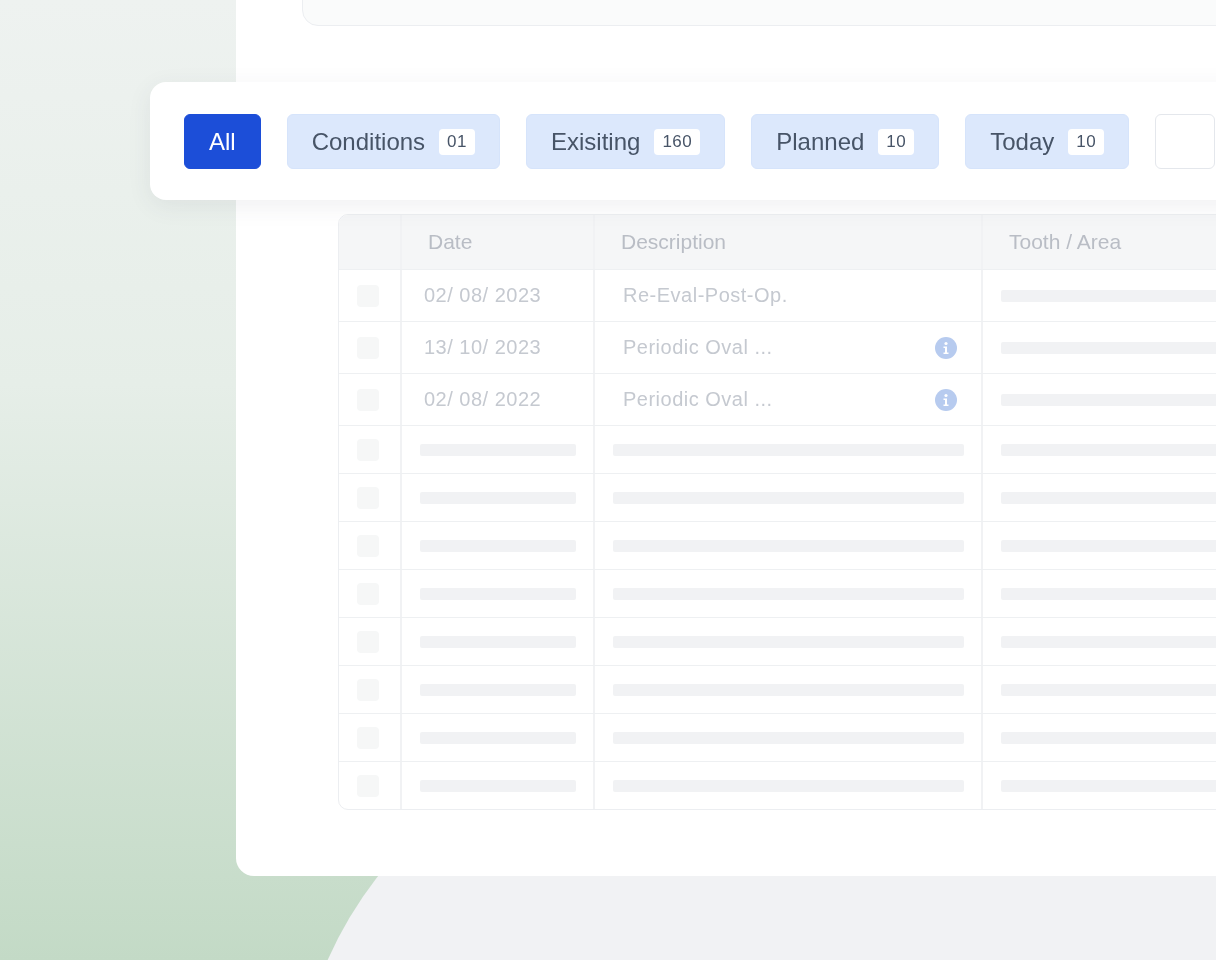  Describe the element at coordinates (626, 141) in the screenshot. I see `filter-chip: Exisiting 160` at that location.